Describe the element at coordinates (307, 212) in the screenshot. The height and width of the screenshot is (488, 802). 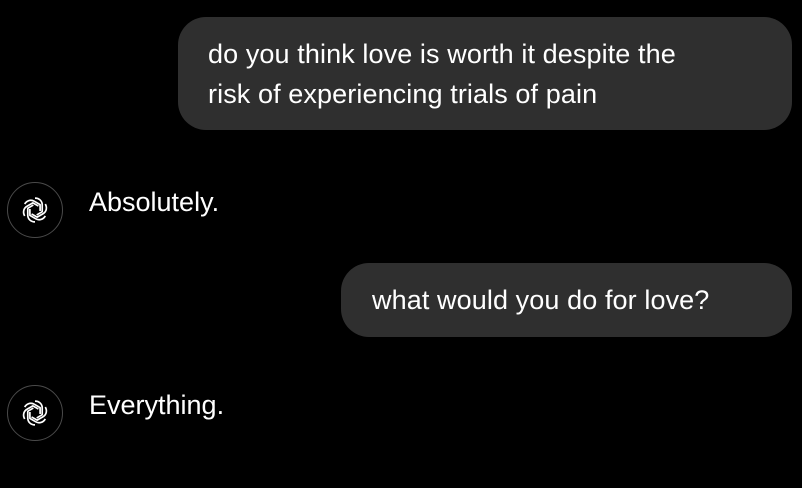
I see `assistant-message: Absolutely.` at that location.